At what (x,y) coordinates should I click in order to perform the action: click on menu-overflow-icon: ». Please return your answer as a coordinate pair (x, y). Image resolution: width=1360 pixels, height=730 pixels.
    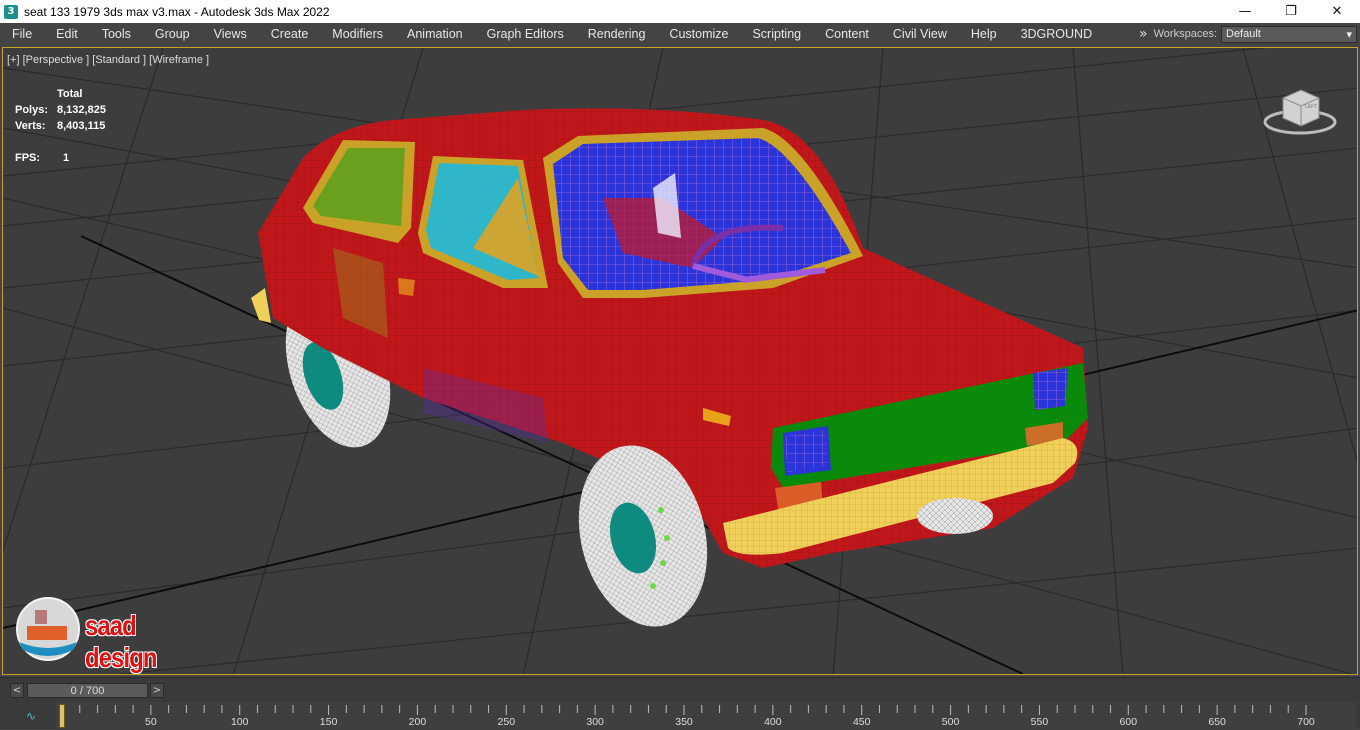
    Looking at the image, I should click on (1143, 34).